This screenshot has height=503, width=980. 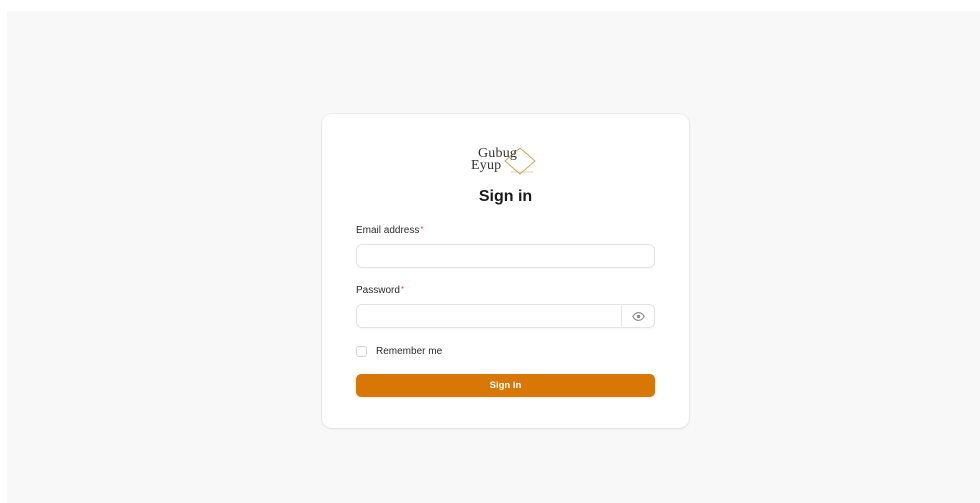 I want to click on remember-me-label: Remember me, so click(x=409, y=351).